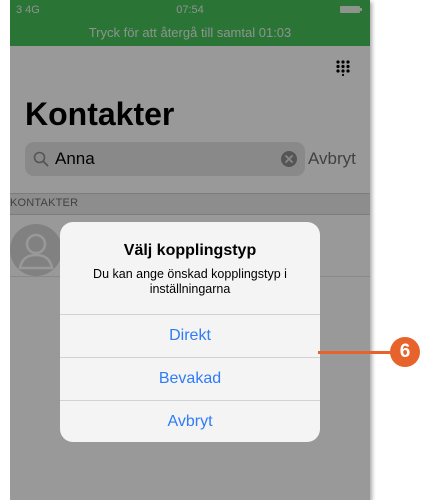 The height and width of the screenshot is (500, 428). I want to click on direct-button: Direkt, so click(190, 335).